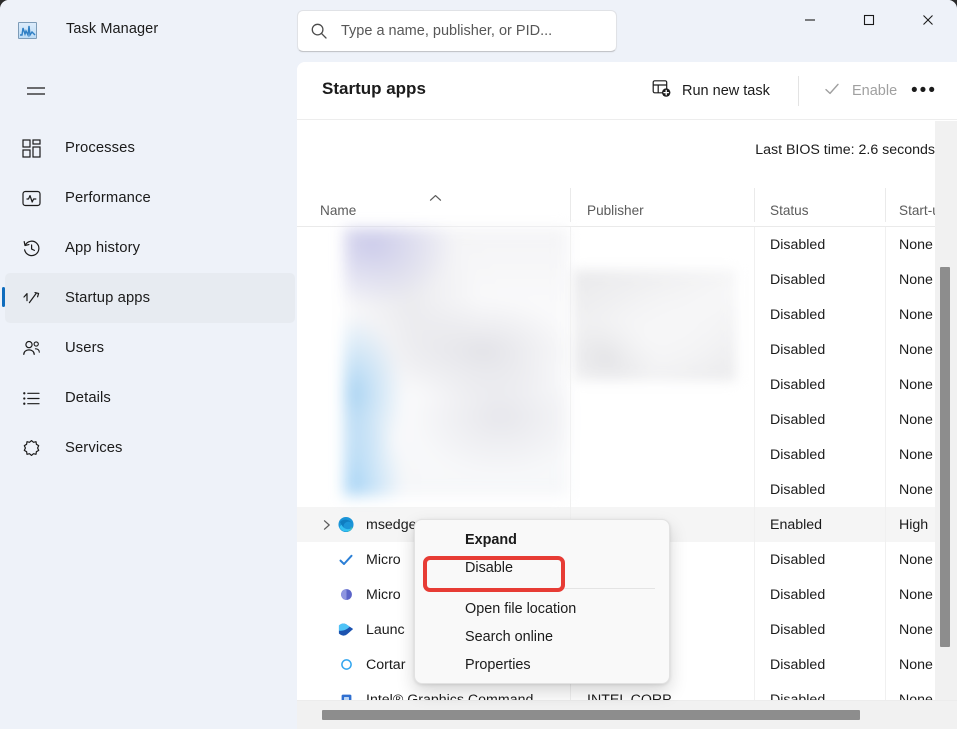  Describe the element at coordinates (103, 248) in the screenshot. I see `sidebar-item-label: App history` at that location.